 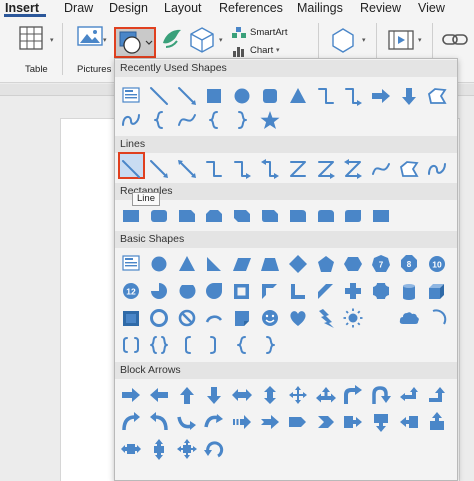 I want to click on shape-rcallout-icon, so click(x=353, y=422).